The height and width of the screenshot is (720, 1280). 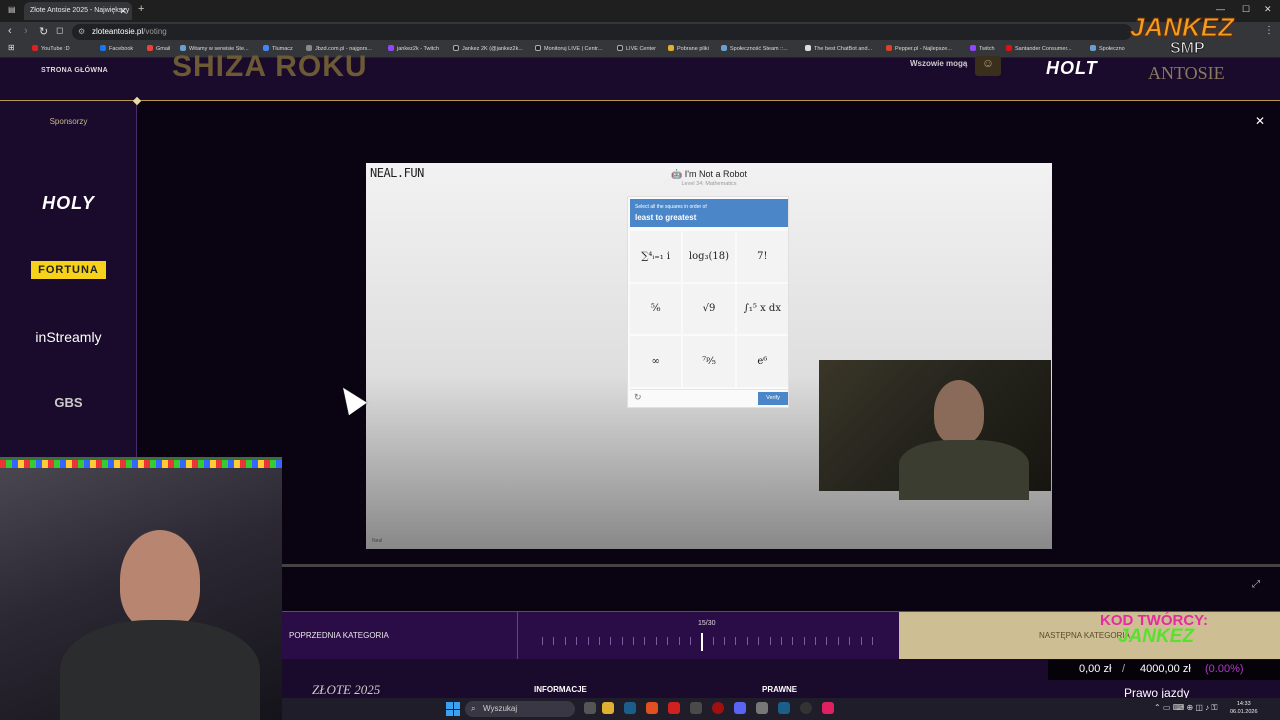 What do you see at coordinates (740, 708) in the screenshot?
I see `discord-icon` at bounding box center [740, 708].